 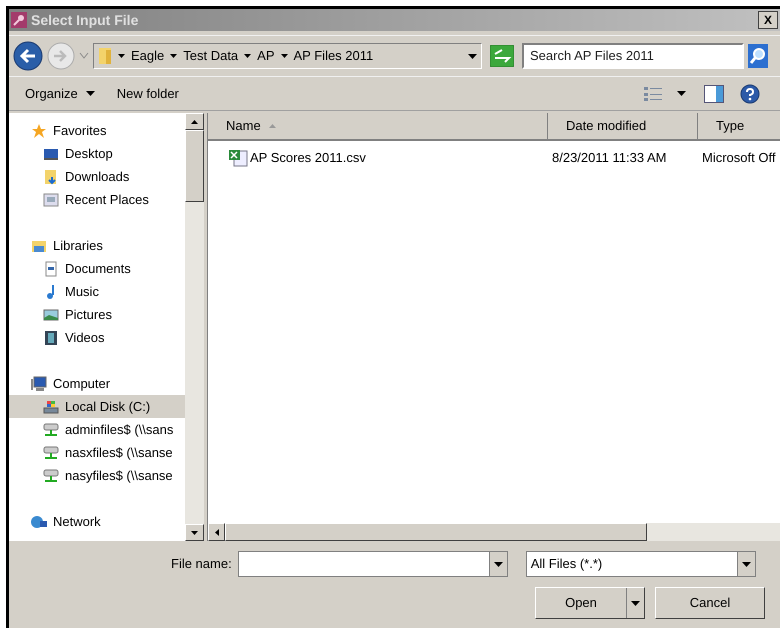 I want to click on globe-icon, so click(x=39, y=522).